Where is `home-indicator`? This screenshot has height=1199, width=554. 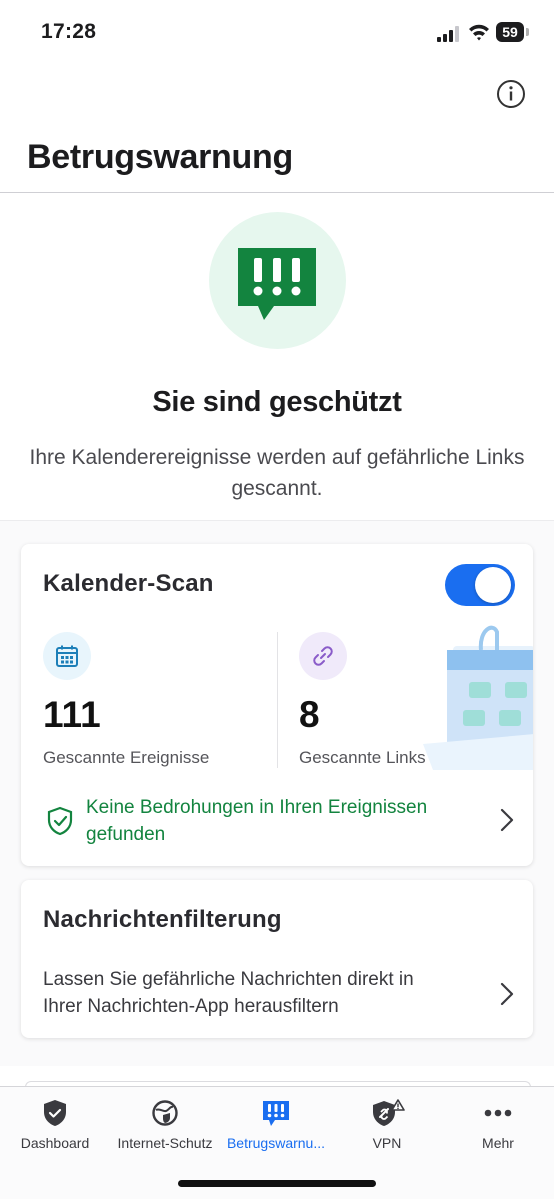 home-indicator is located at coordinates (277, 1183).